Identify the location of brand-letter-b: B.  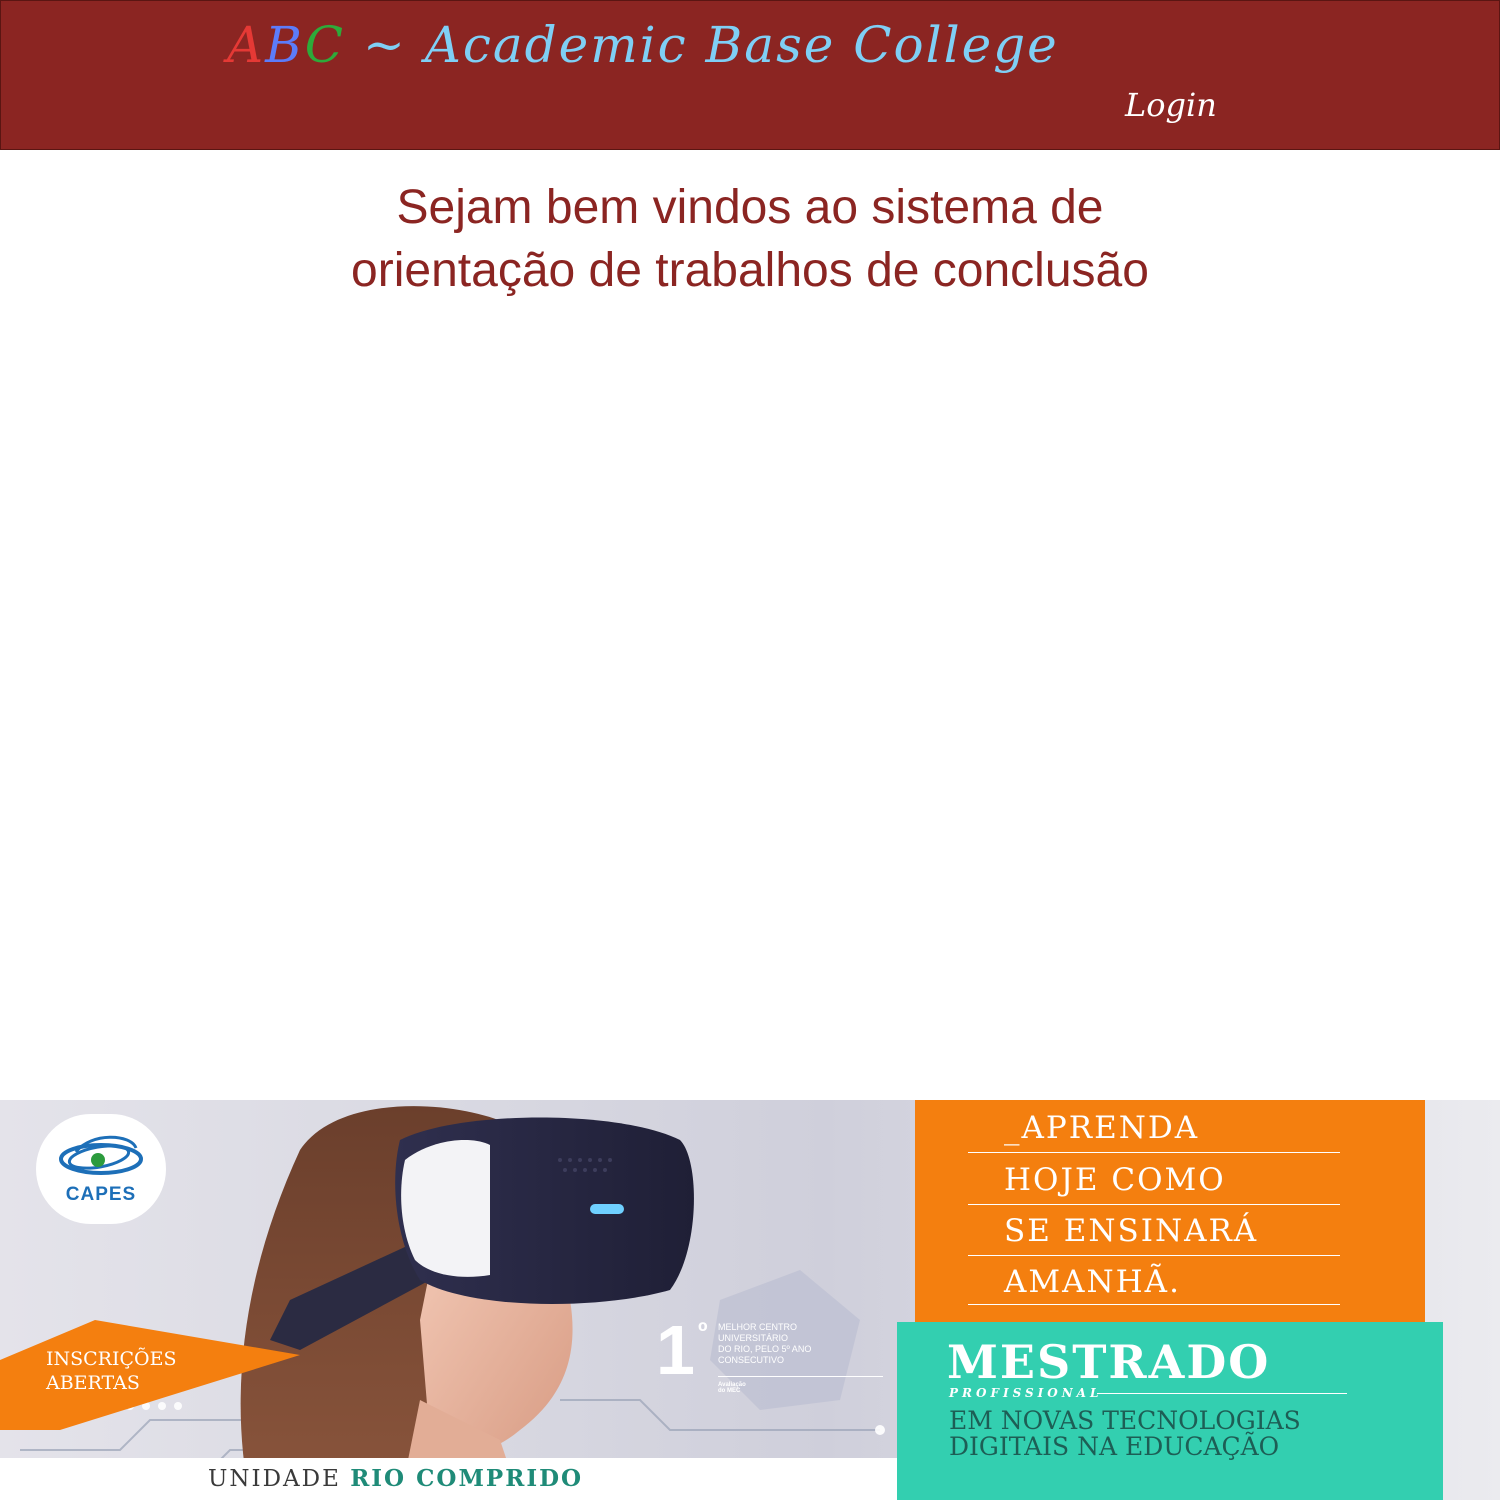
(285, 45).